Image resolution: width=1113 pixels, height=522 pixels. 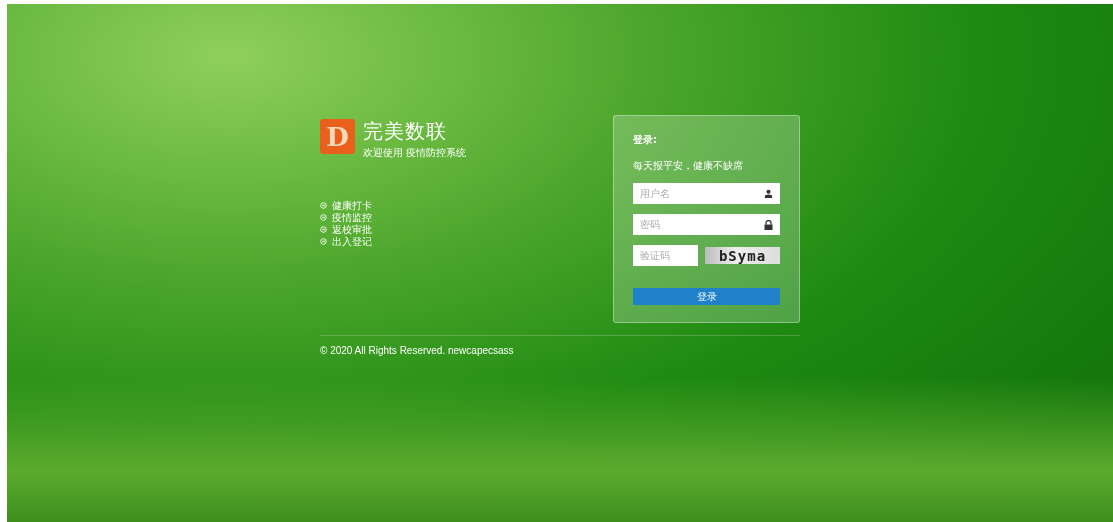 What do you see at coordinates (352, 241) in the screenshot?
I see `feature-label: 出入登记` at bounding box center [352, 241].